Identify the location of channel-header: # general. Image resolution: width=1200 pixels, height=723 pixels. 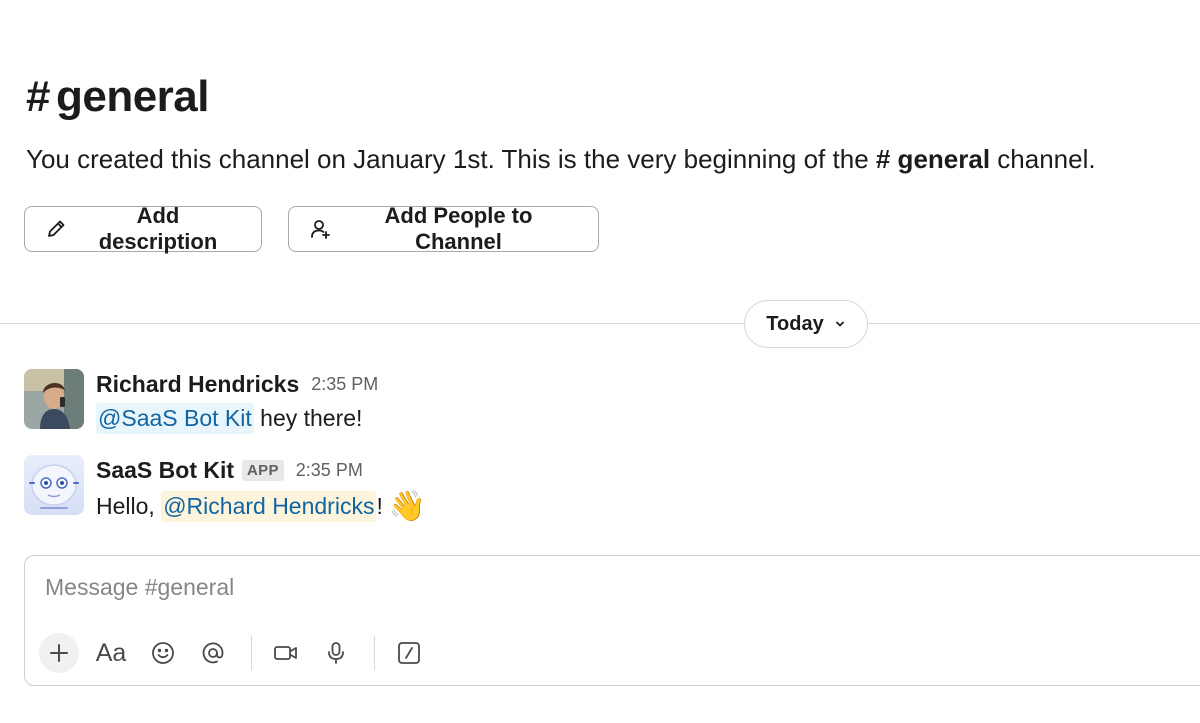
(117, 97).